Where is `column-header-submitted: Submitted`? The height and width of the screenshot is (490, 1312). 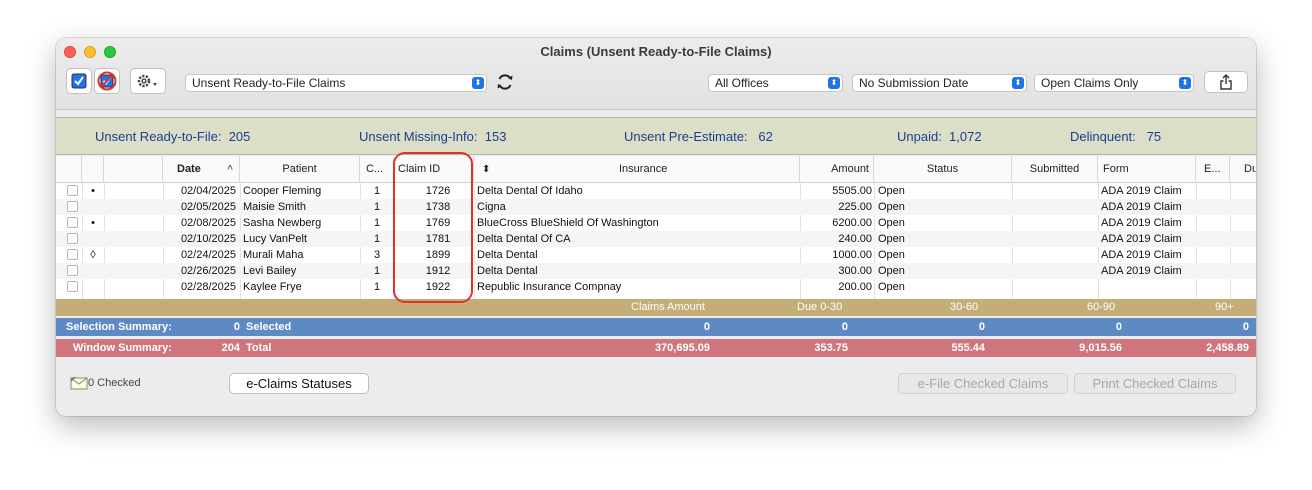 column-header-submitted: Submitted is located at coordinates (1055, 169).